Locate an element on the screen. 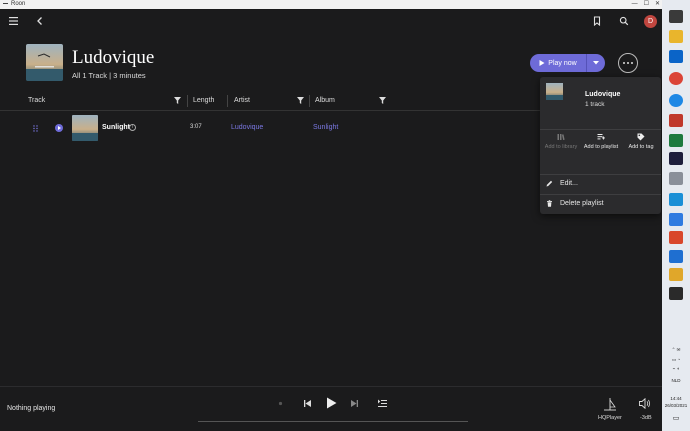 This screenshot has height=431, width=690. radio-icon is located at coordinates (280, 403).